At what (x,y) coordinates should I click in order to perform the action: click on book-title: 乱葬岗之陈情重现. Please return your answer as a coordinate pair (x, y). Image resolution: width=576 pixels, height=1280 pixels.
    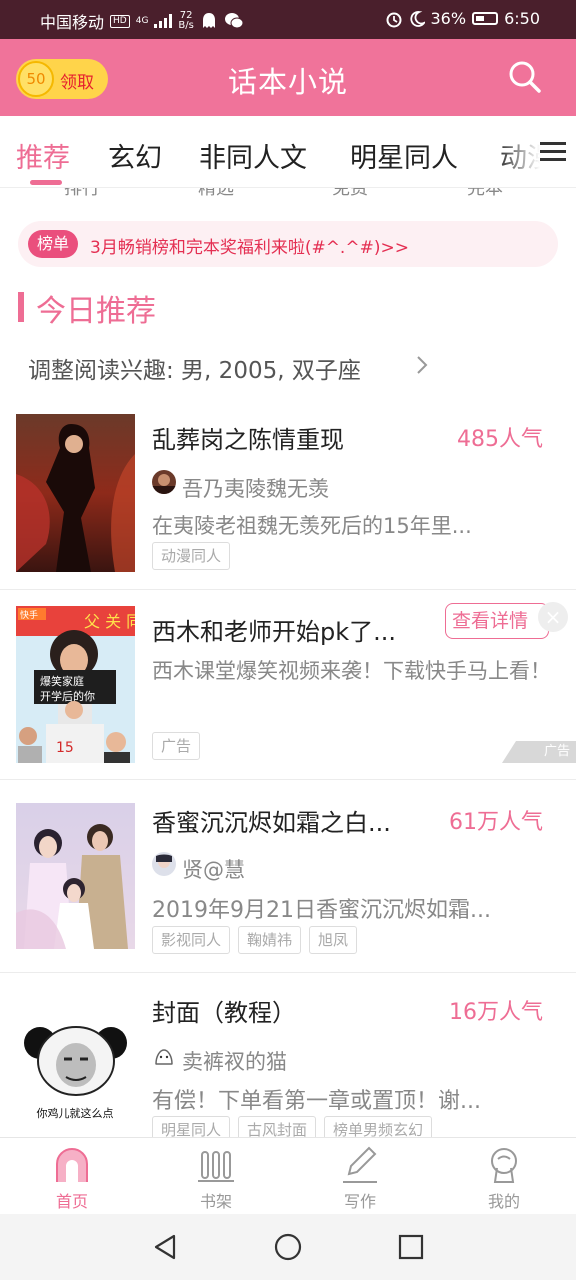
    Looking at the image, I should click on (292, 437).